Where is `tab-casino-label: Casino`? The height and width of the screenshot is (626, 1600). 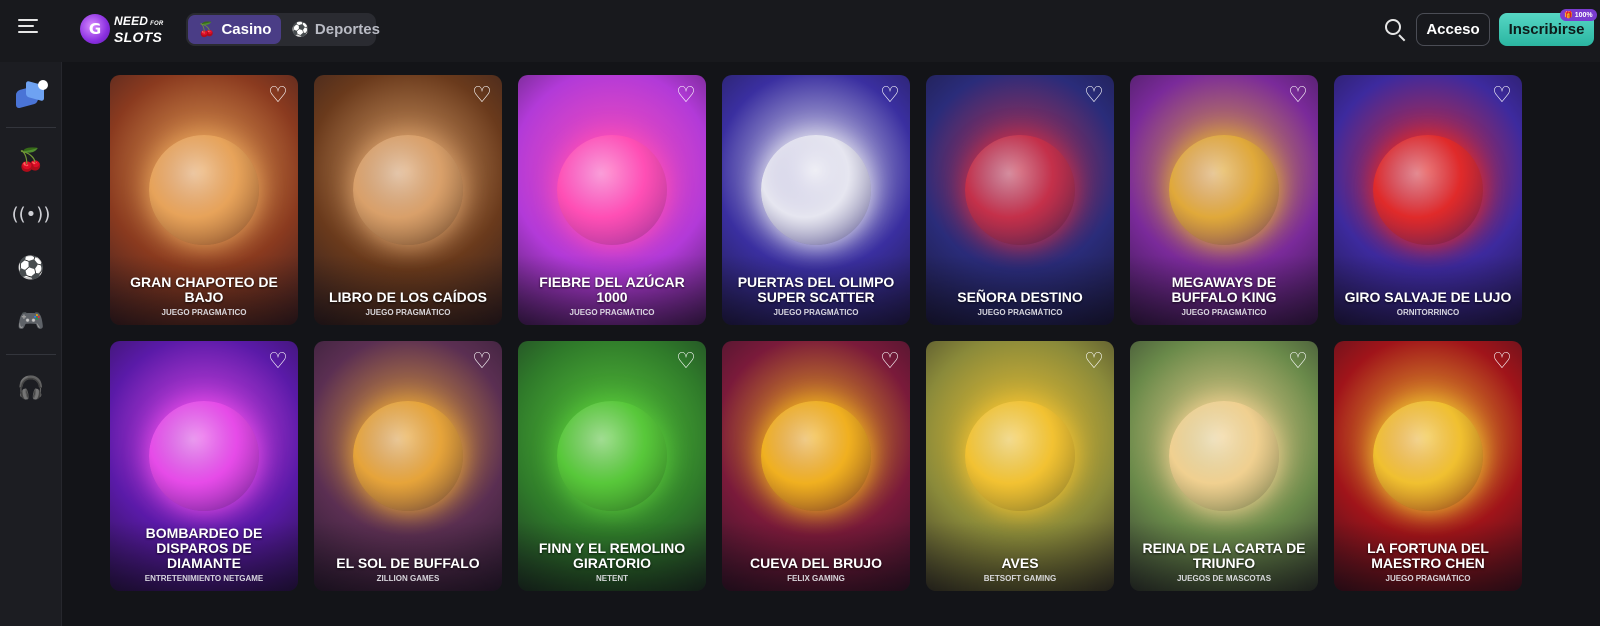 tab-casino-label: Casino is located at coordinates (246, 29).